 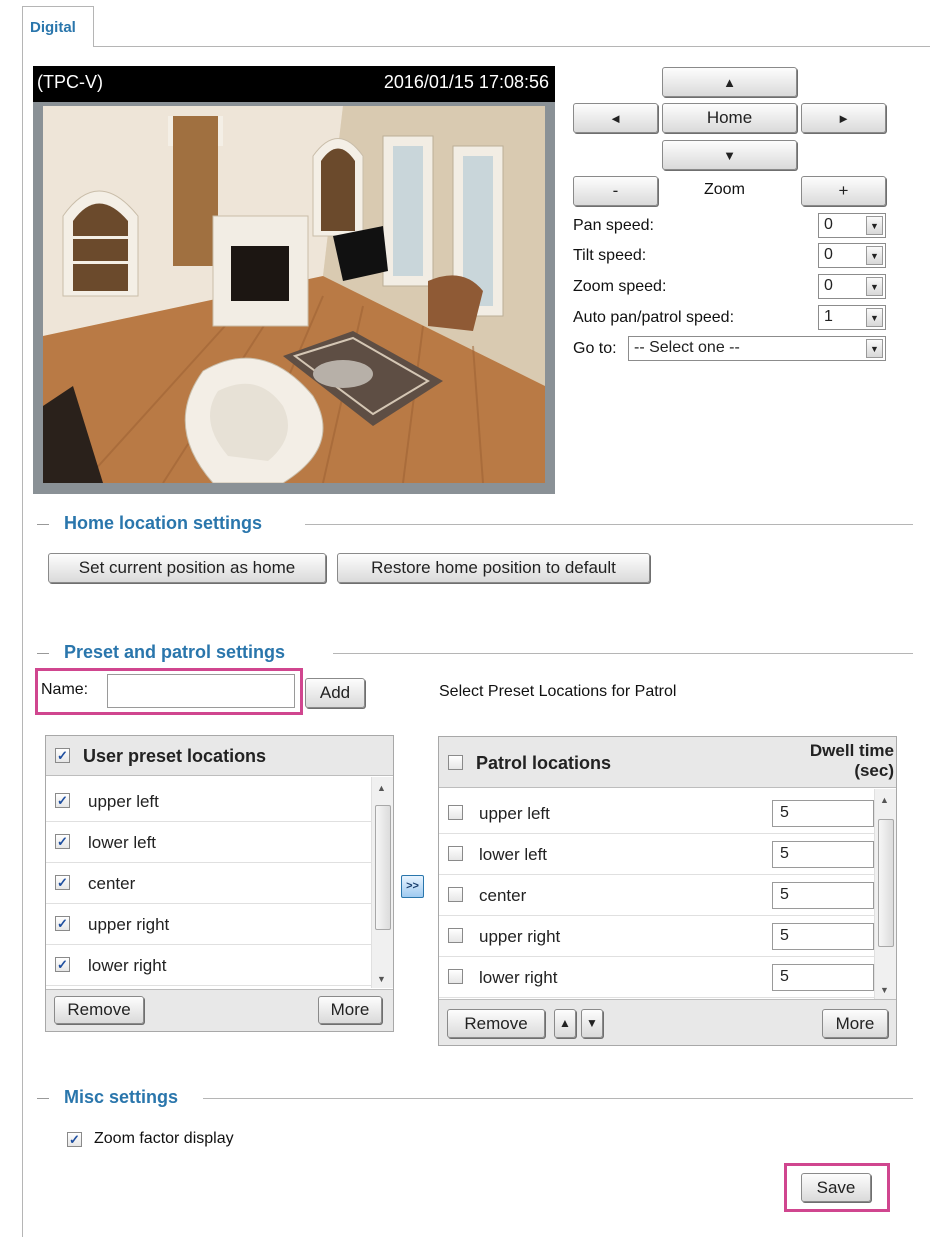 I want to click on tab-divider, so click(x=512, y=46).